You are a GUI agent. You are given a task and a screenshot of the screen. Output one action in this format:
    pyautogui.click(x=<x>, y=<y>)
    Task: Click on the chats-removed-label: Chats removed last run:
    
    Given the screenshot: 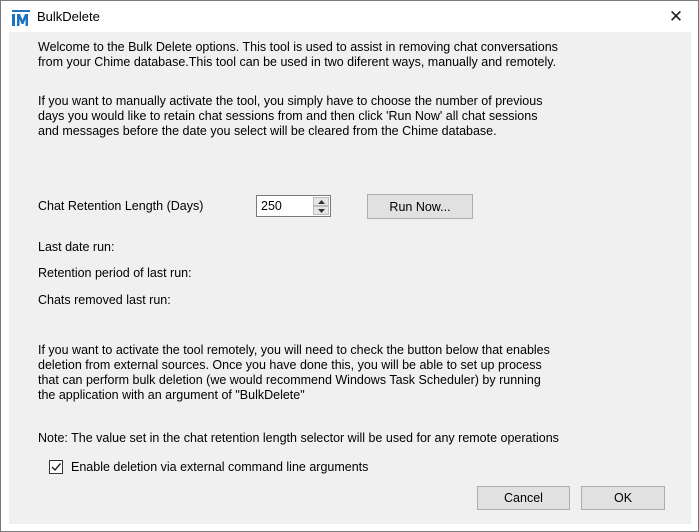 What is the action you would take?
    pyautogui.click(x=104, y=300)
    